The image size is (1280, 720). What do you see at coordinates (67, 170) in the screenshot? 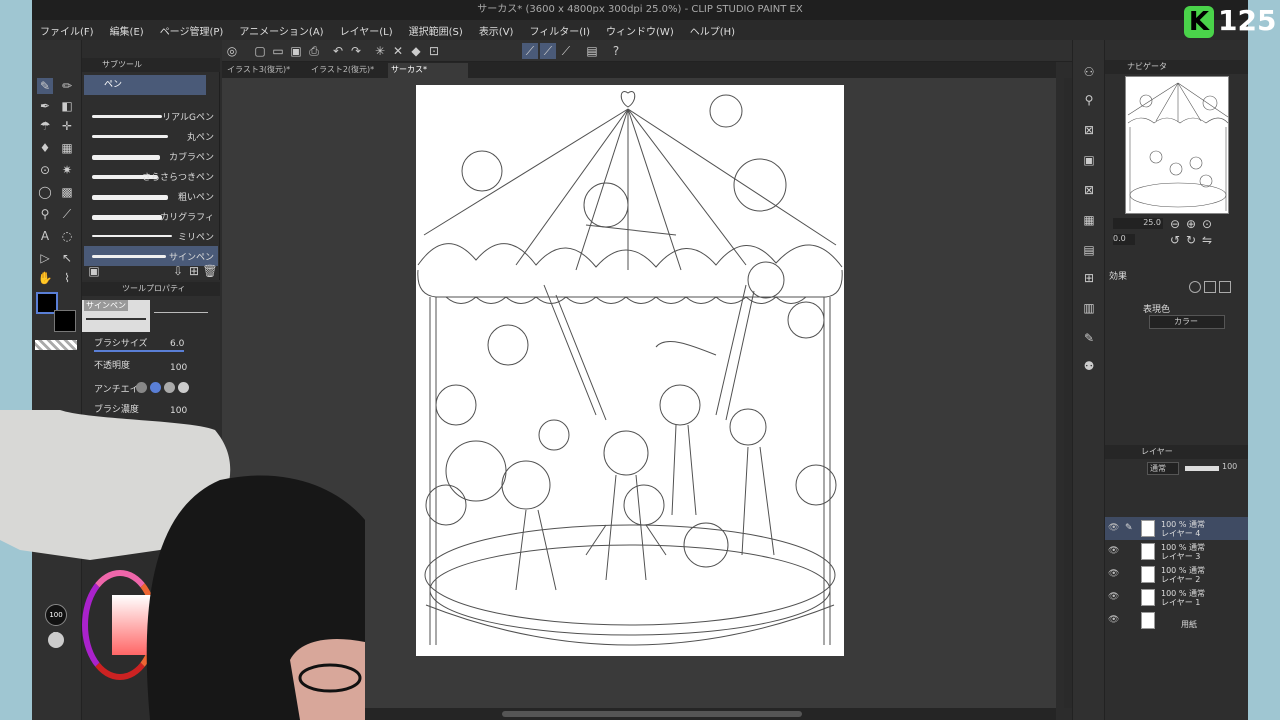
I see `auto-select-icon: ✷` at bounding box center [67, 170].